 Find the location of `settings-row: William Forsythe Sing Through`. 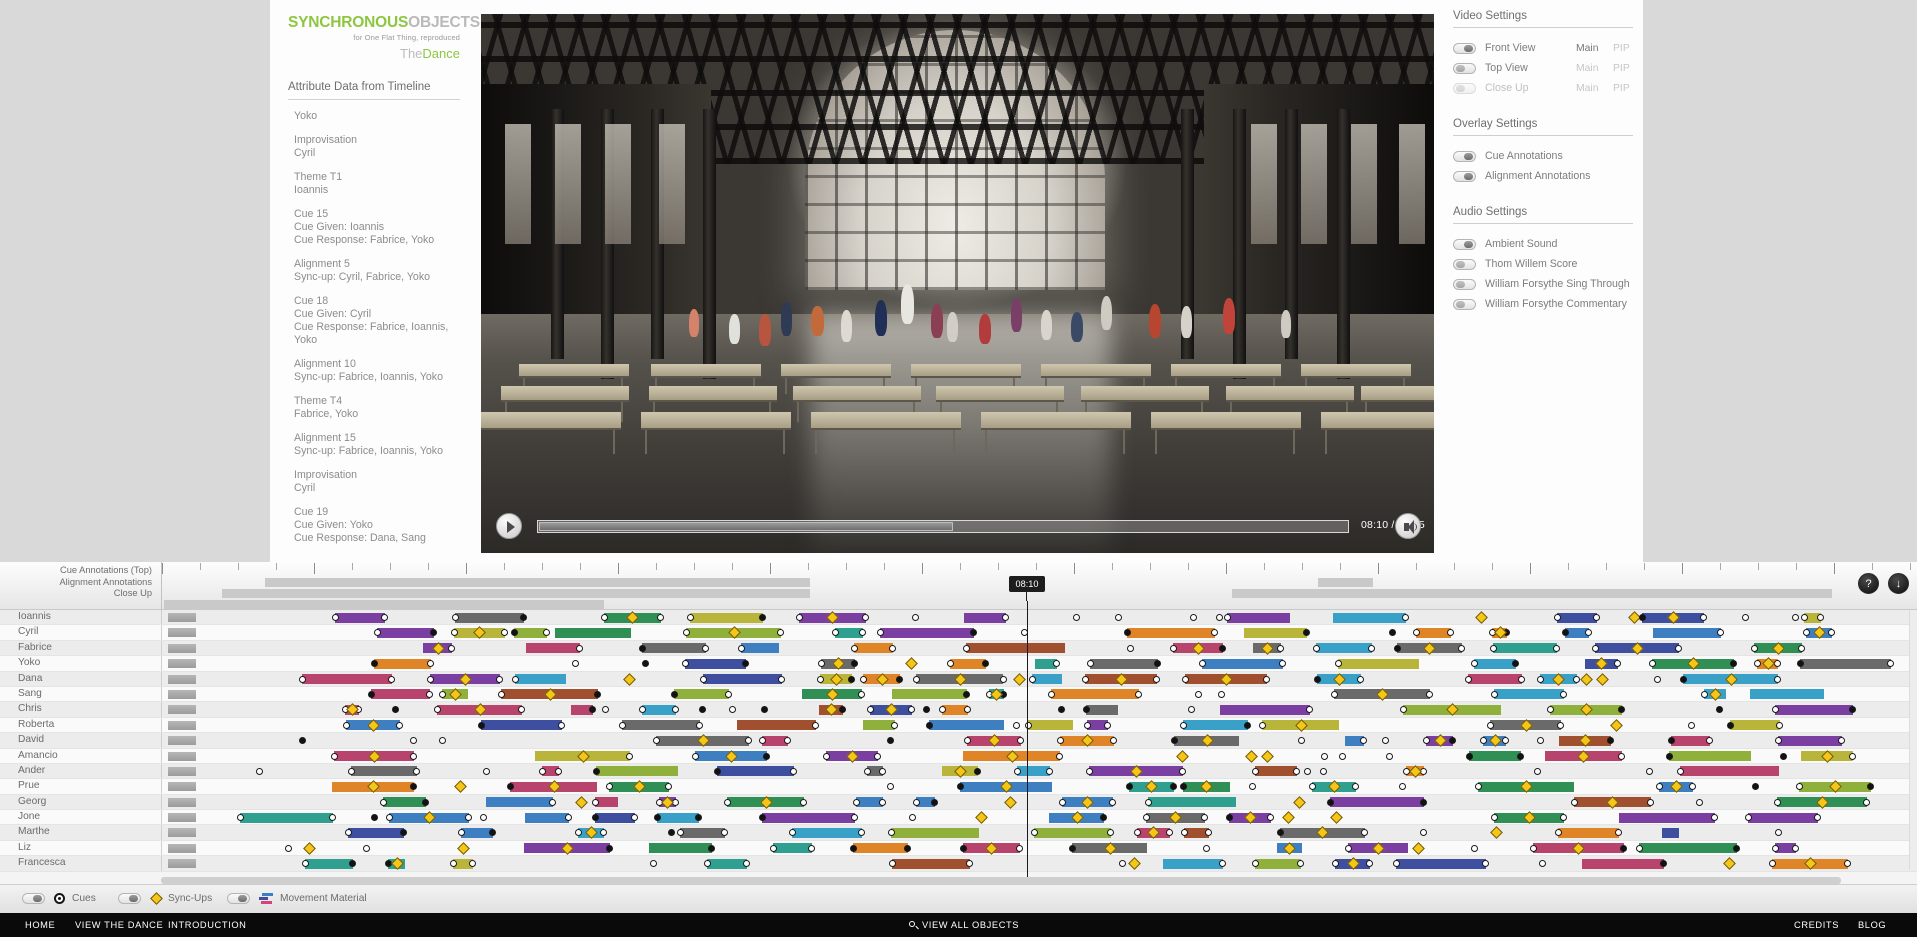

settings-row: William Forsythe Sing Through is located at coordinates (1543, 284).